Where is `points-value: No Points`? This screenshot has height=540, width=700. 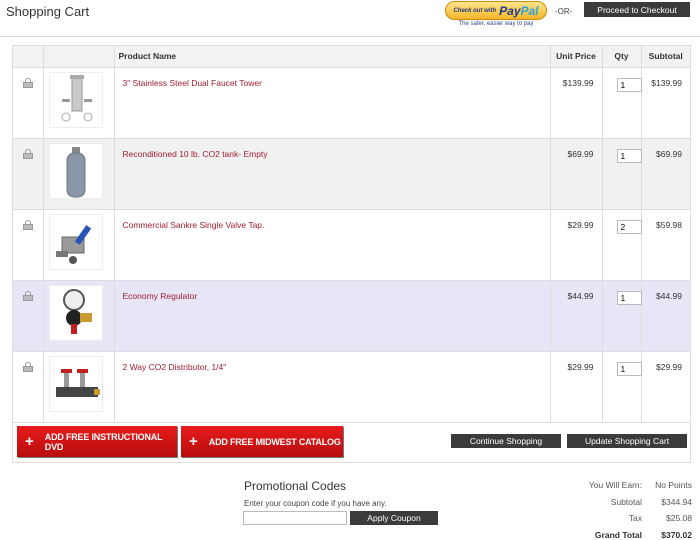
points-value: No Points is located at coordinates (673, 485).